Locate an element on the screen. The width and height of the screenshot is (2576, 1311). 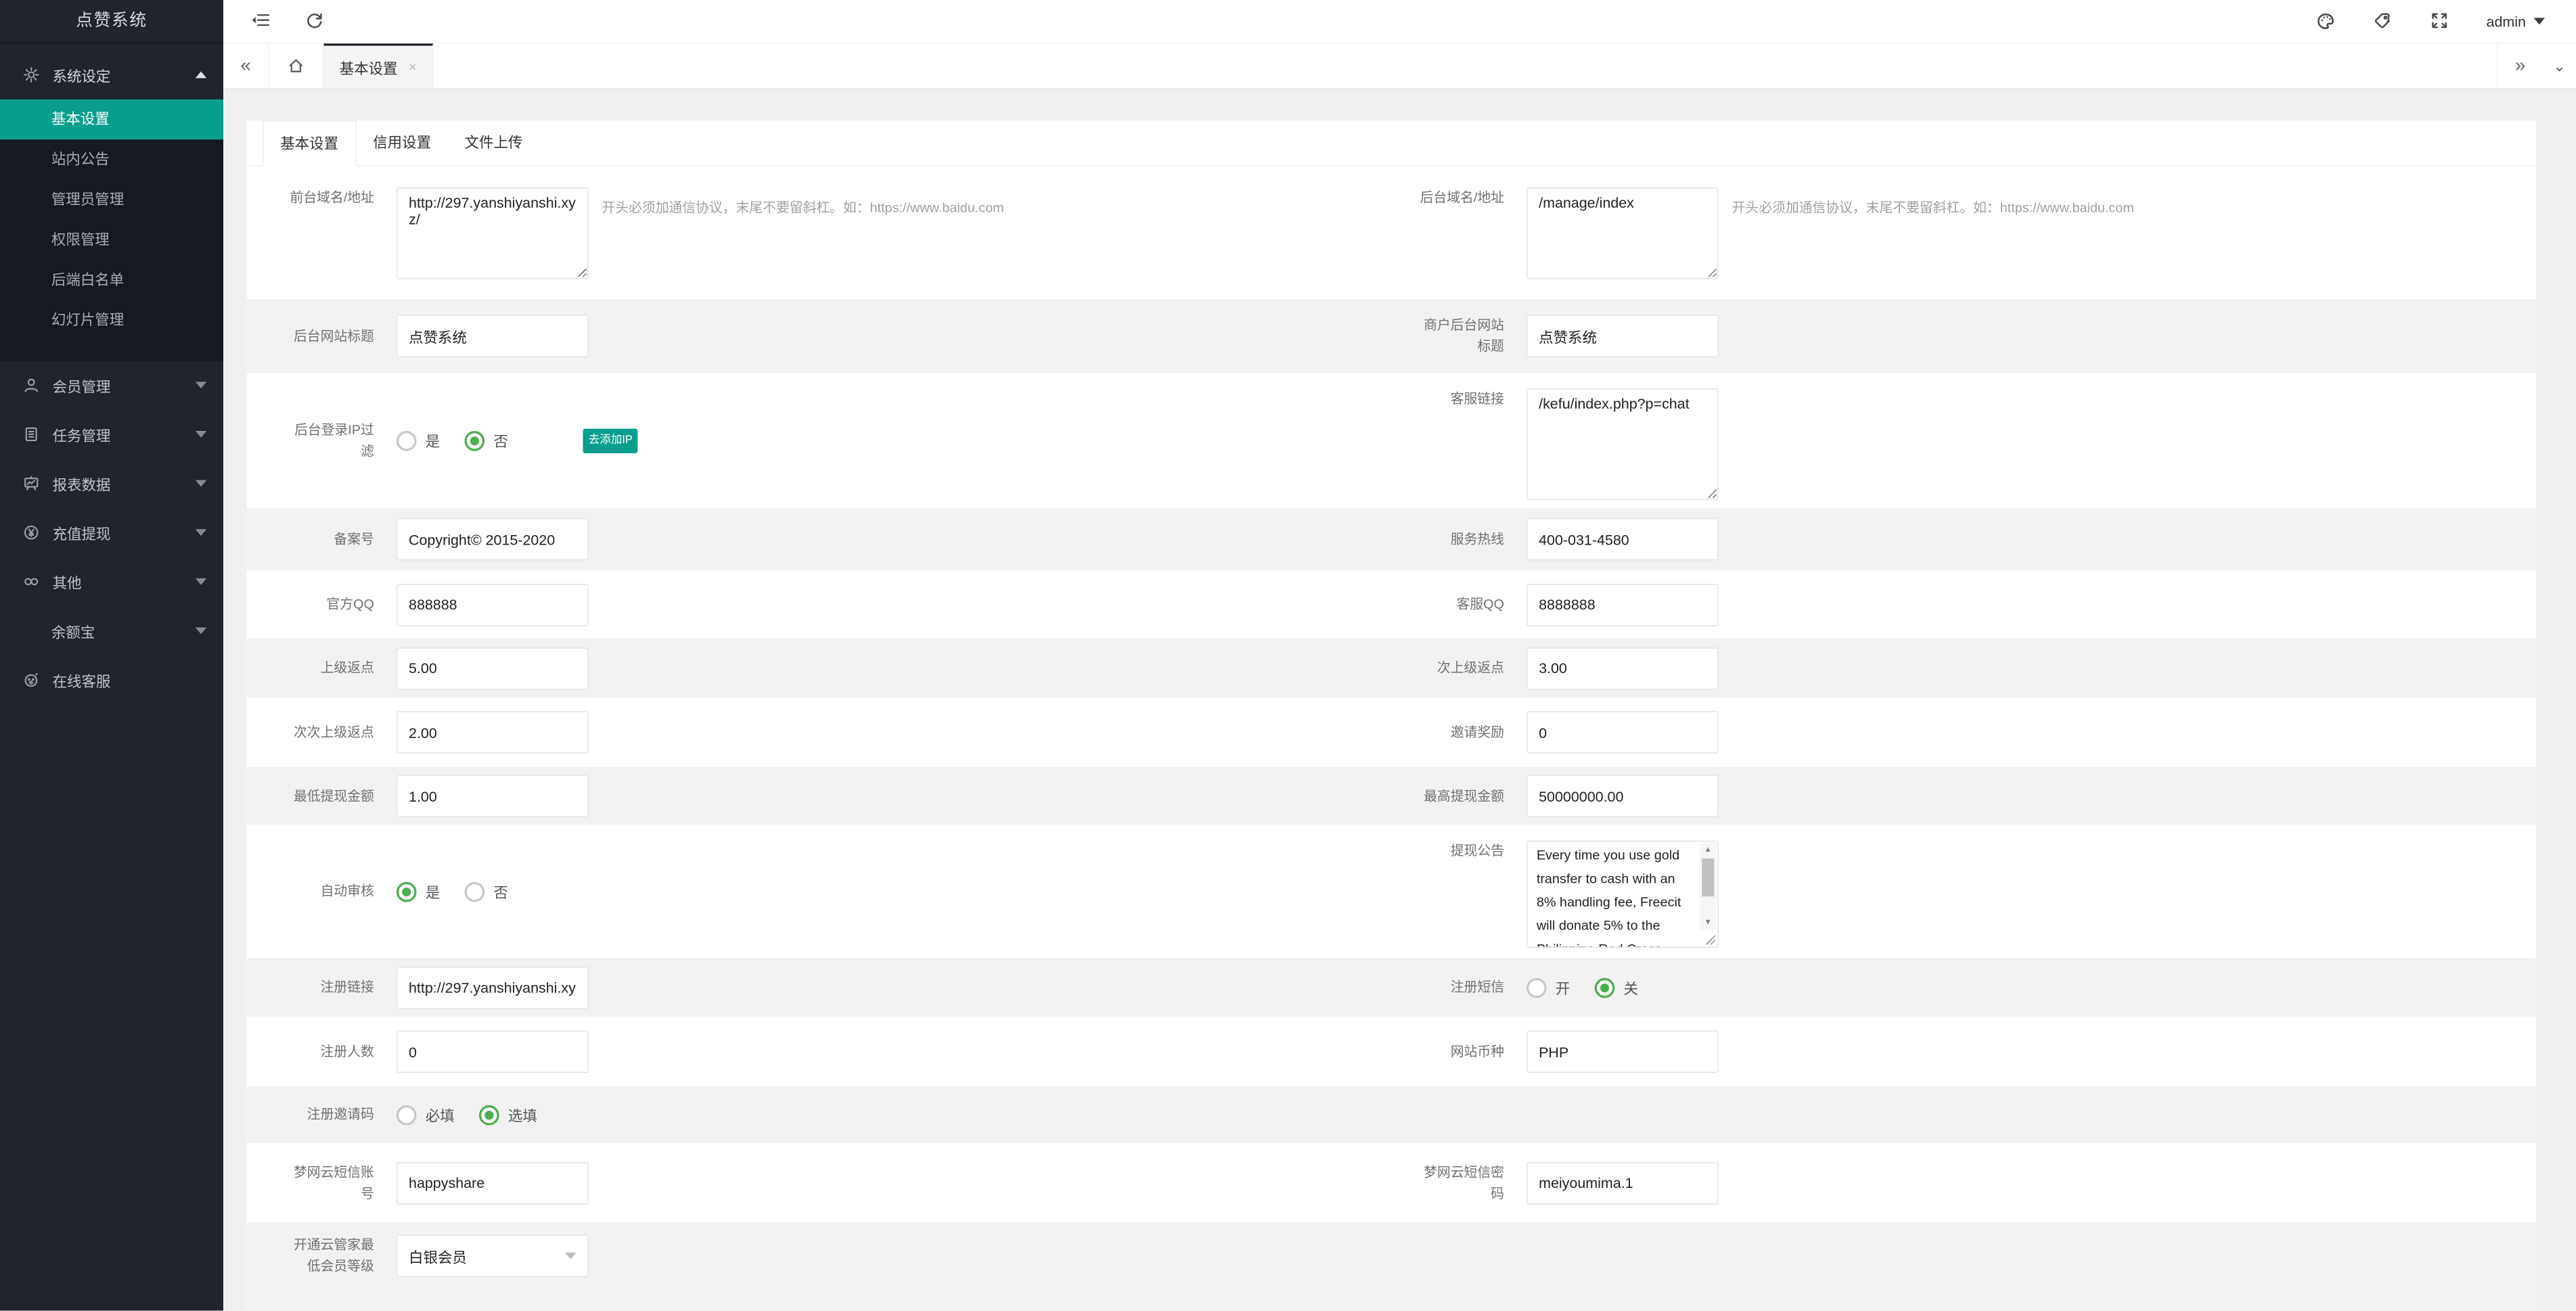
backend-site-title-input is located at coordinates (493, 336).